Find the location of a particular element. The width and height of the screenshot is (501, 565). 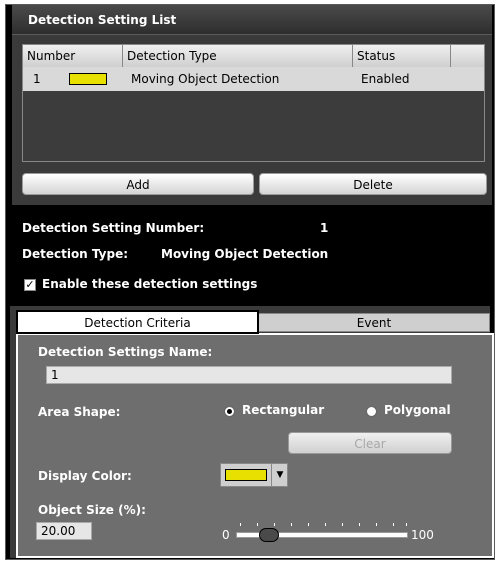

column-header-status: Status is located at coordinates (402, 56).